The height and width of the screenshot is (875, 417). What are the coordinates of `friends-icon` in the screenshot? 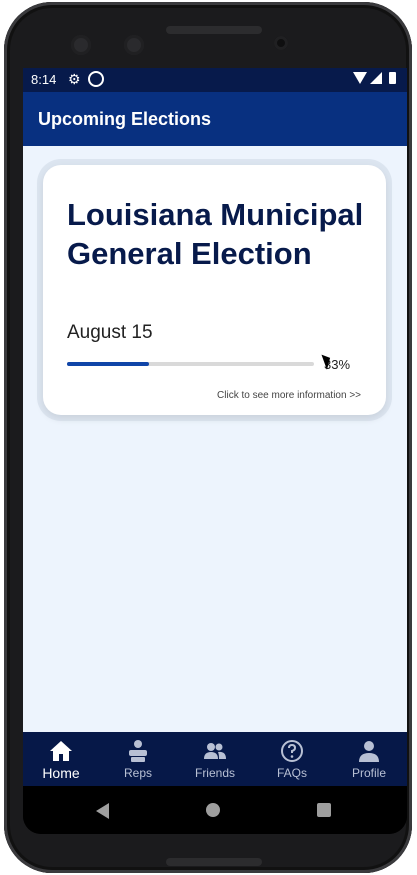 It's located at (215, 751).